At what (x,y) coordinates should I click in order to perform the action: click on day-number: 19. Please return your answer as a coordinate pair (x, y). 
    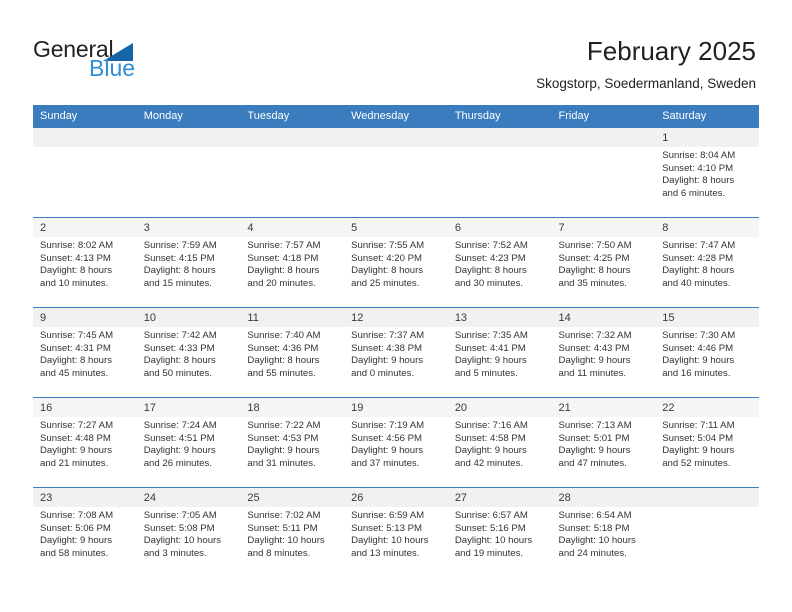
    Looking at the image, I should click on (396, 407).